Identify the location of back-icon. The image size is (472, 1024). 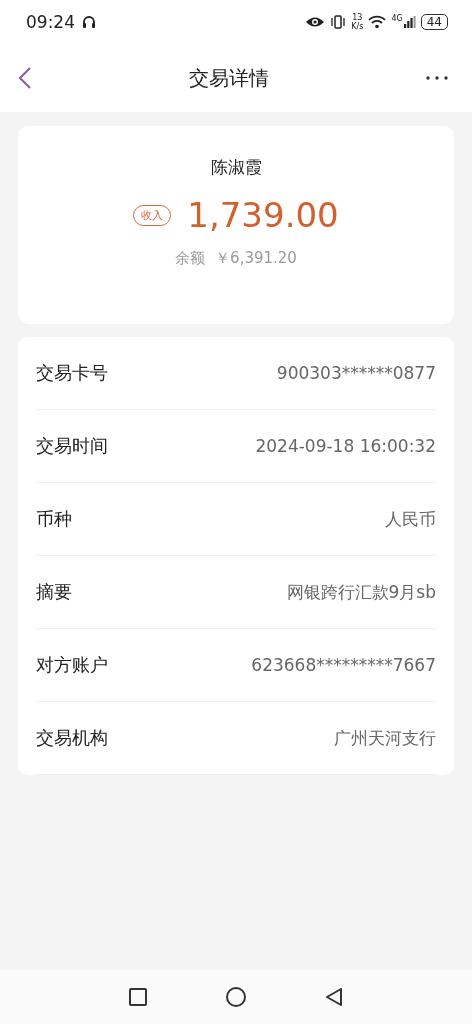
(25, 78).